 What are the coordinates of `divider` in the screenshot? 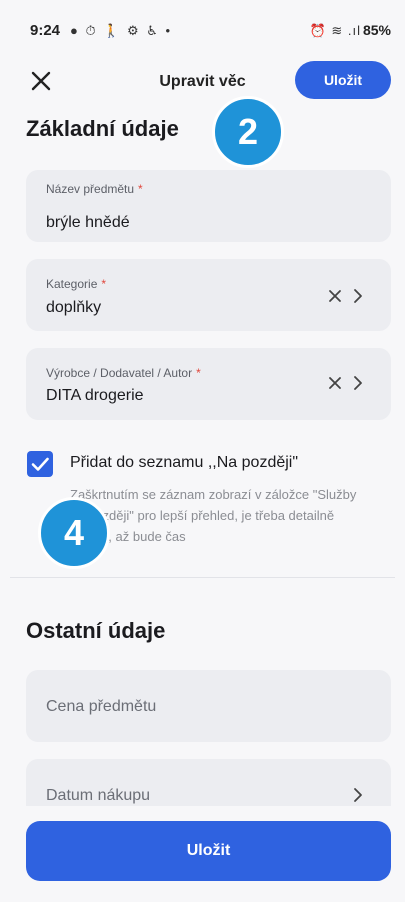 It's located at (202, 577).